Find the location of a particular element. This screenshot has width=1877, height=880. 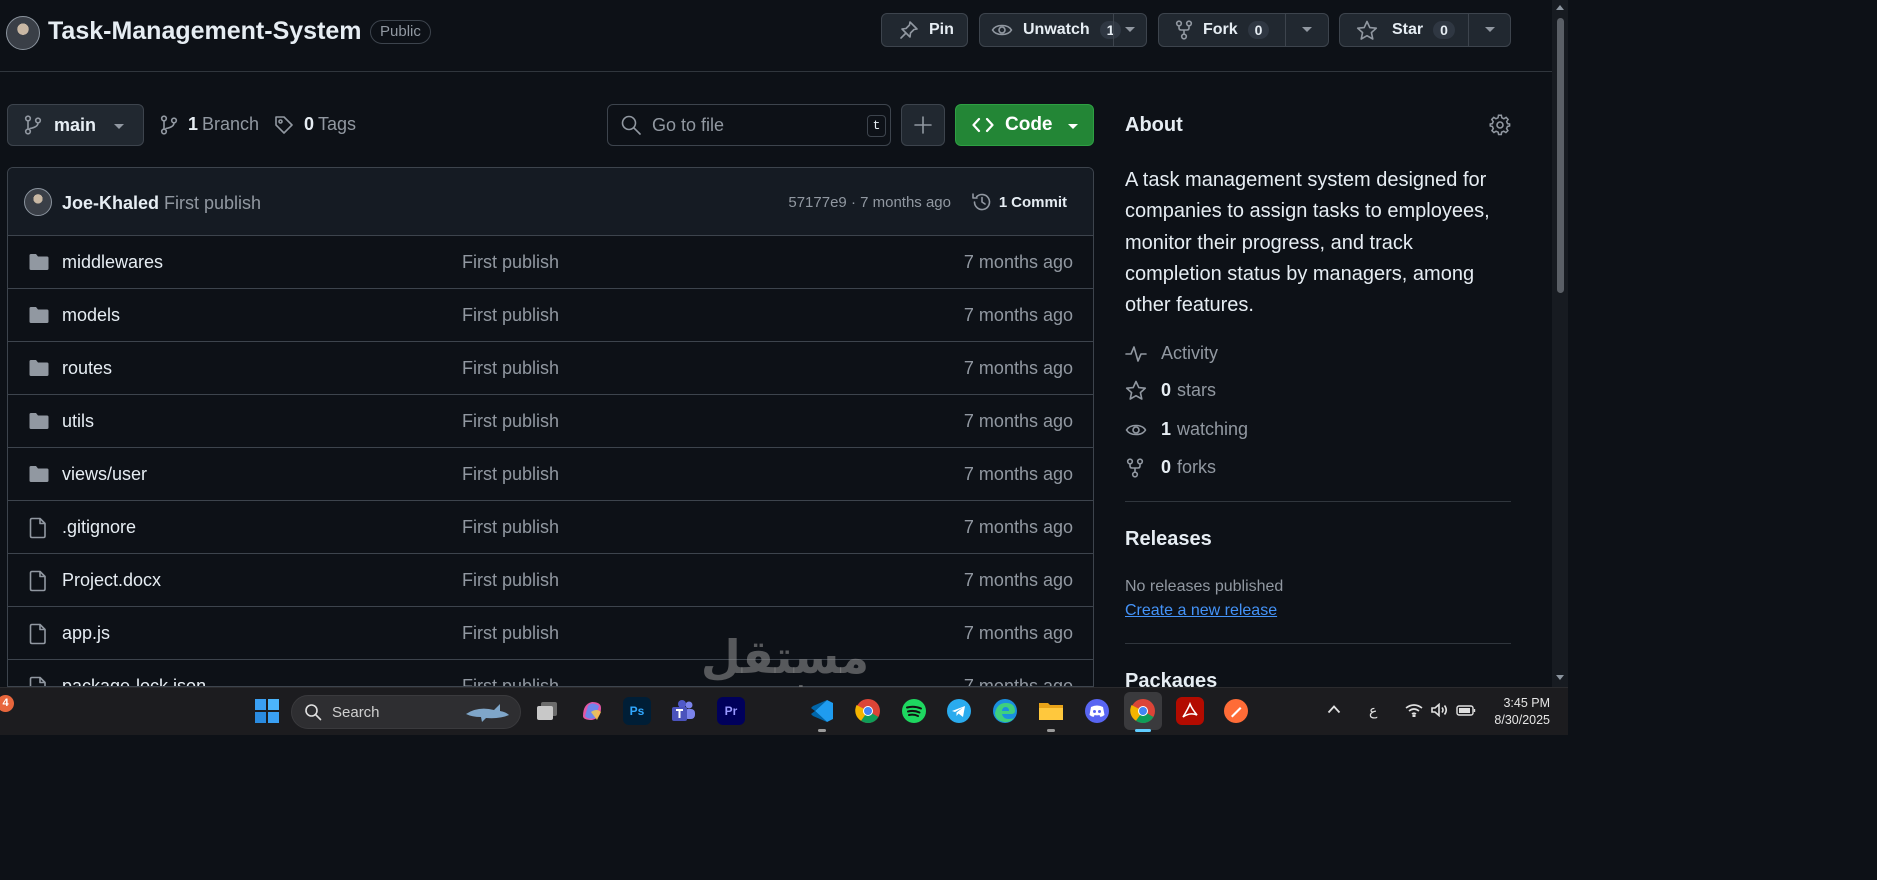

file-name: routes is located at coordinates (87, 368).